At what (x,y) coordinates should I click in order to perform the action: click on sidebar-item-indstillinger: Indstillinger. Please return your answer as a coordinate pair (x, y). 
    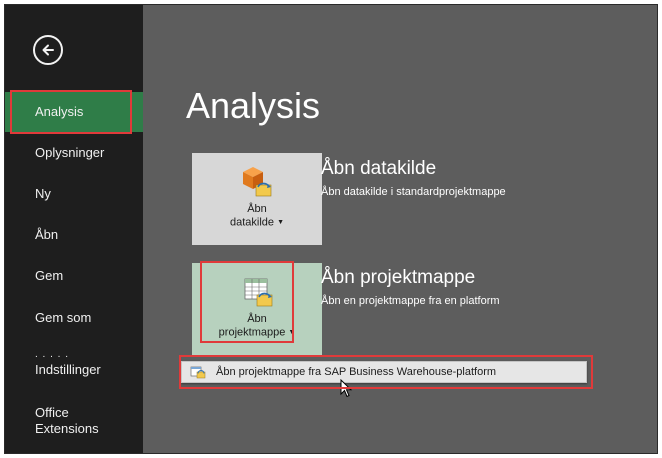
    Looking at the image, I should click on (74, 370).